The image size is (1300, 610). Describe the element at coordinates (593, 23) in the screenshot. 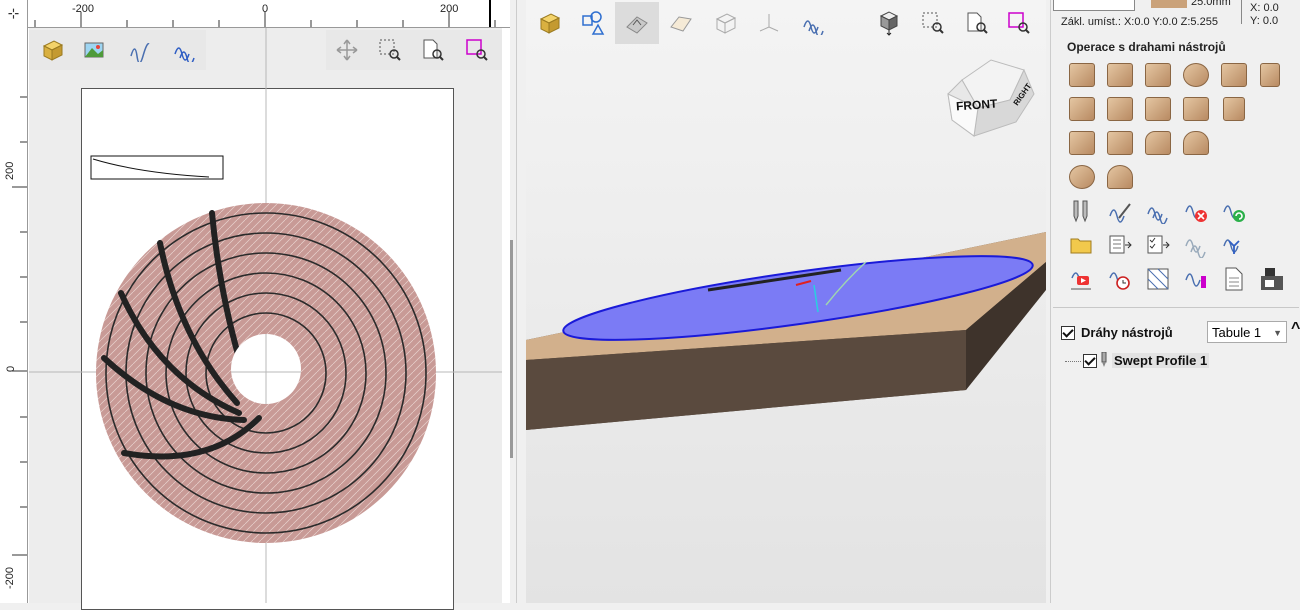

I see `shapes-icon` at that location.